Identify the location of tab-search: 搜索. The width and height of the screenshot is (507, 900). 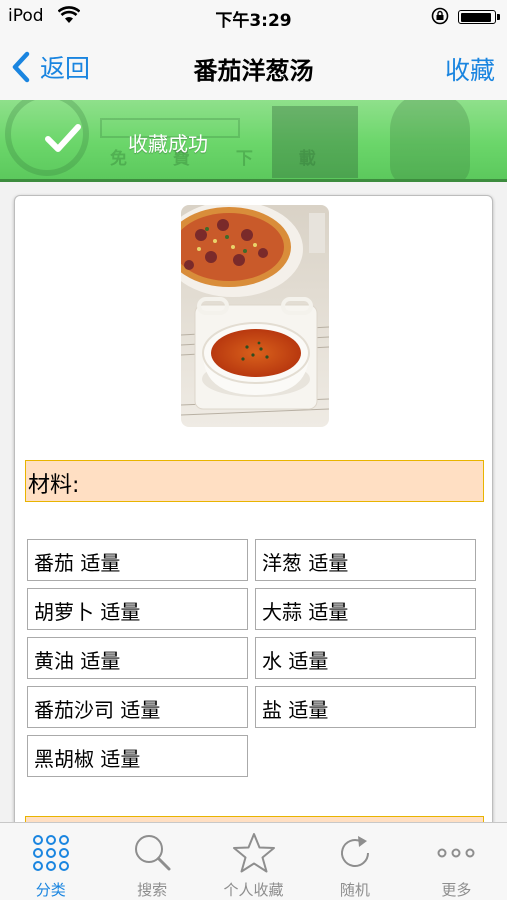
(151, 861).